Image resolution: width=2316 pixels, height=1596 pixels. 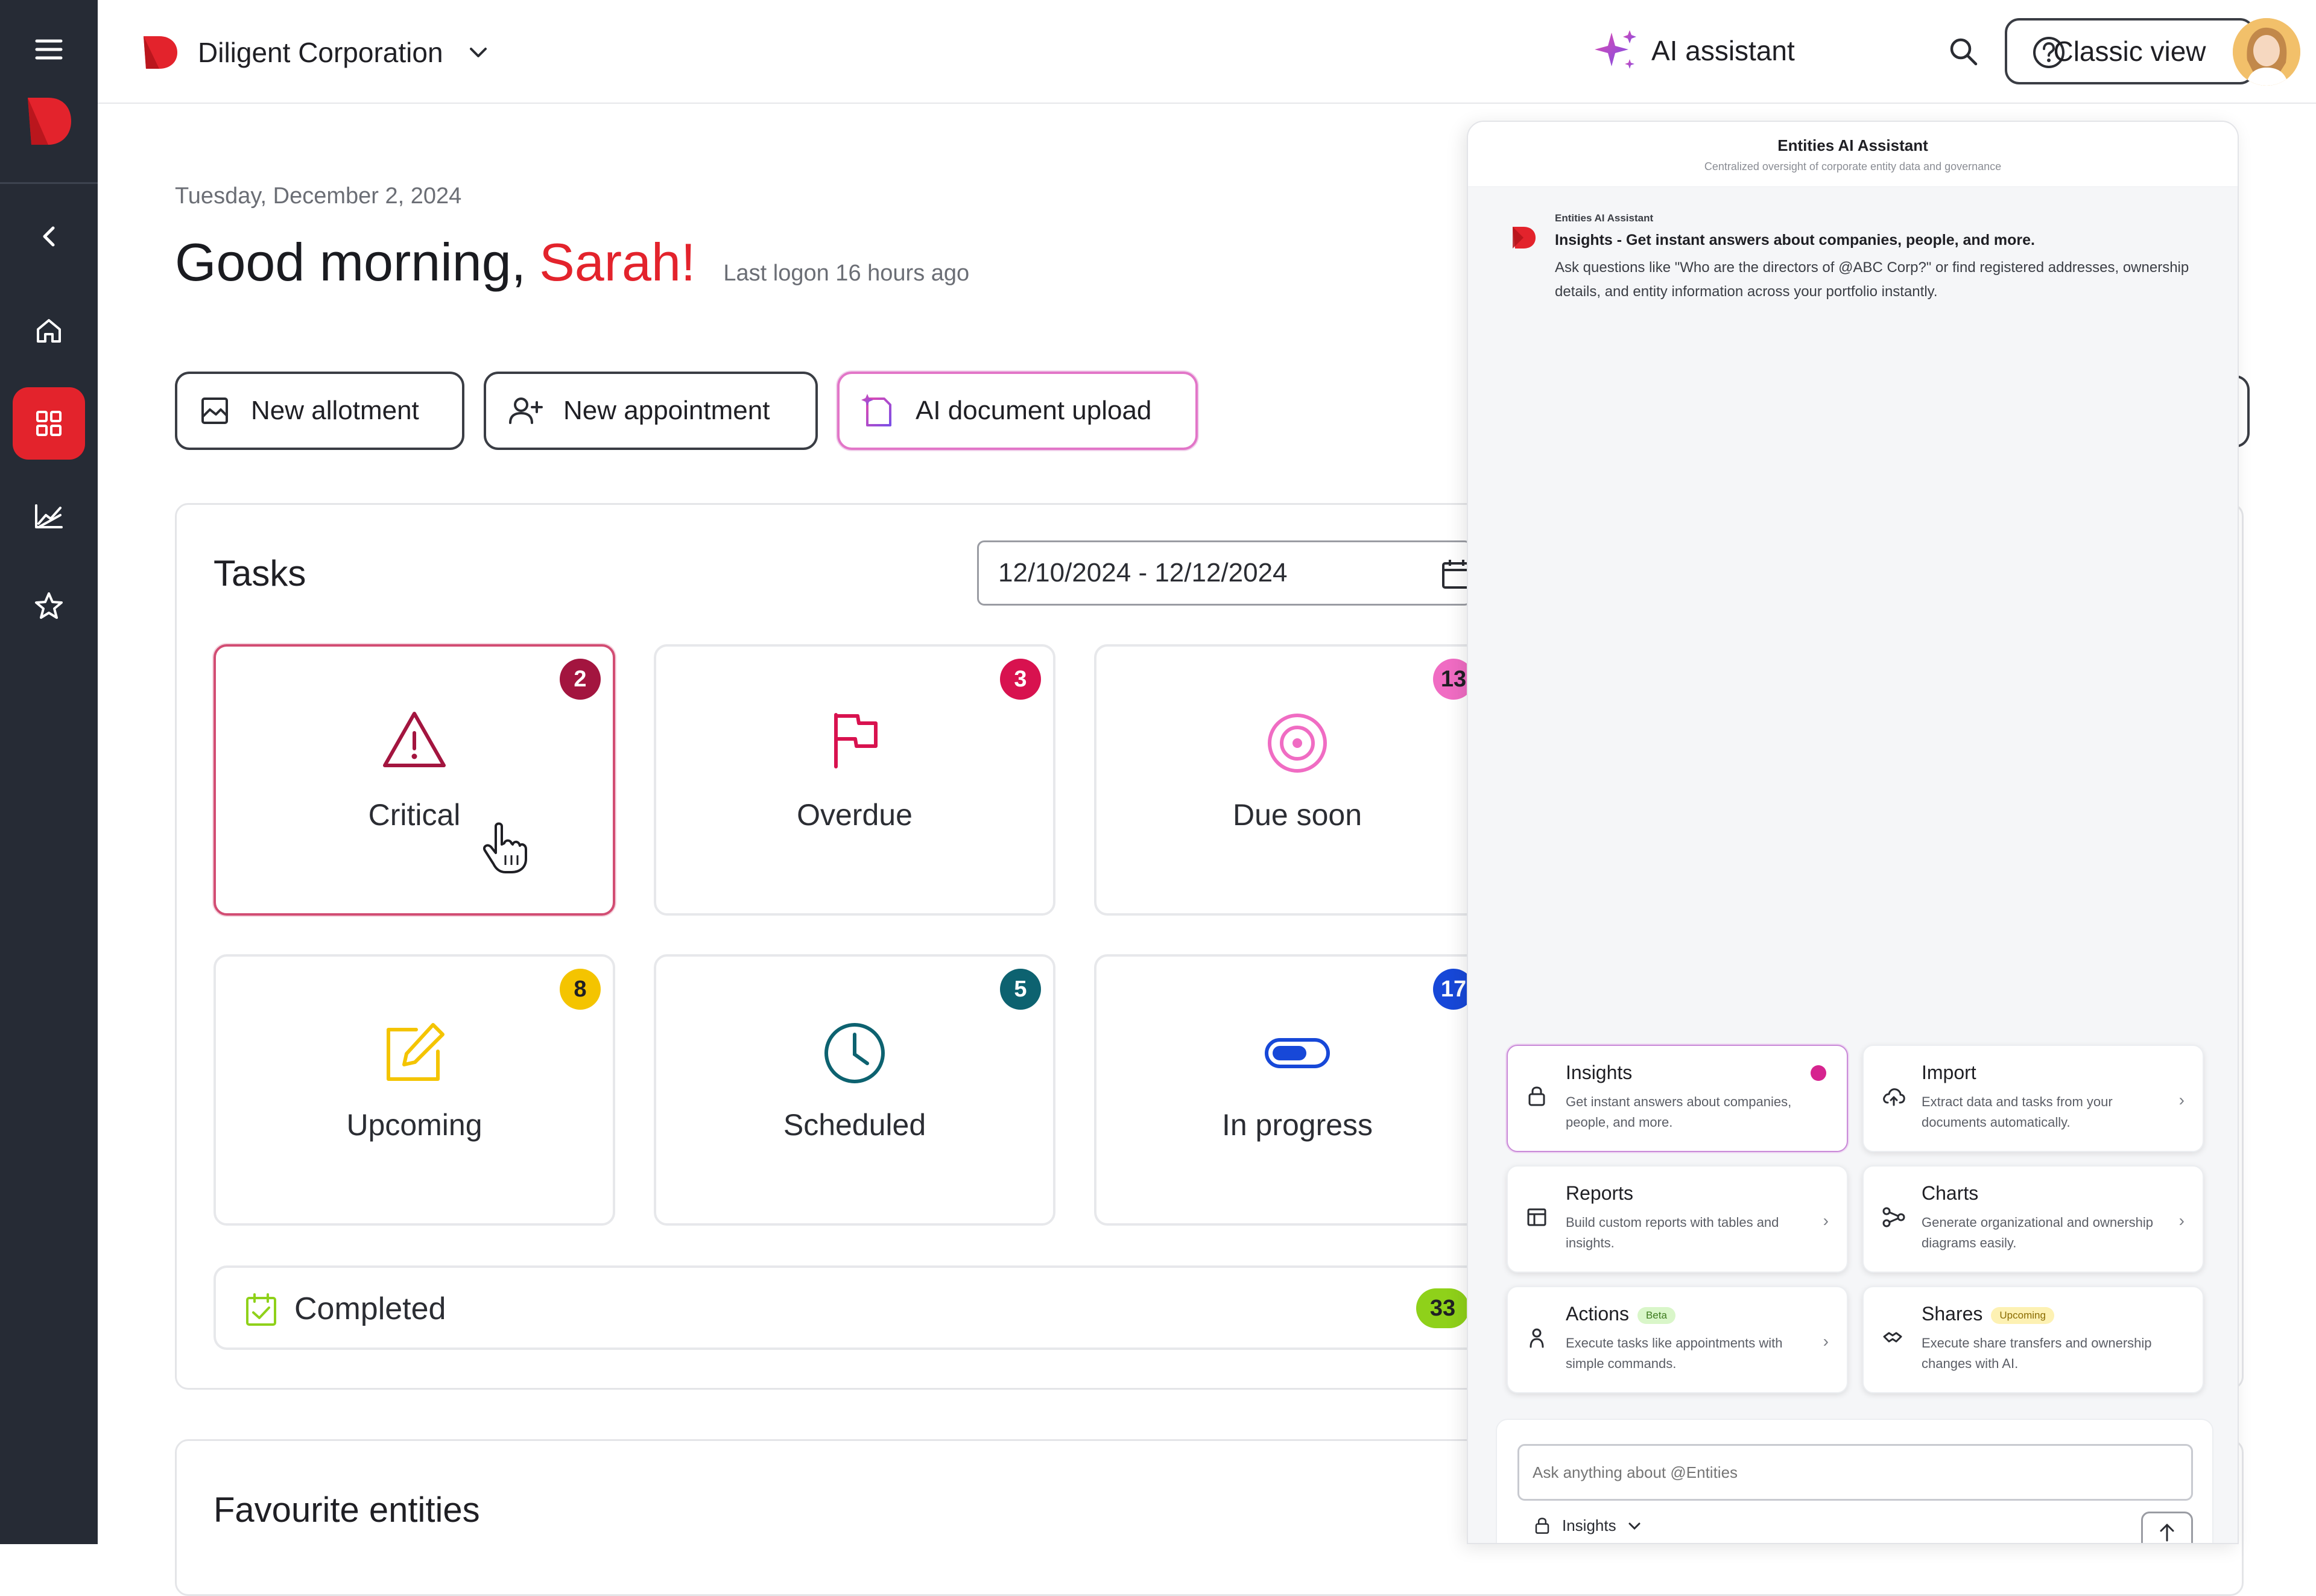 I want to click on overdue-label: Overdue, so click(x=855, y=815).